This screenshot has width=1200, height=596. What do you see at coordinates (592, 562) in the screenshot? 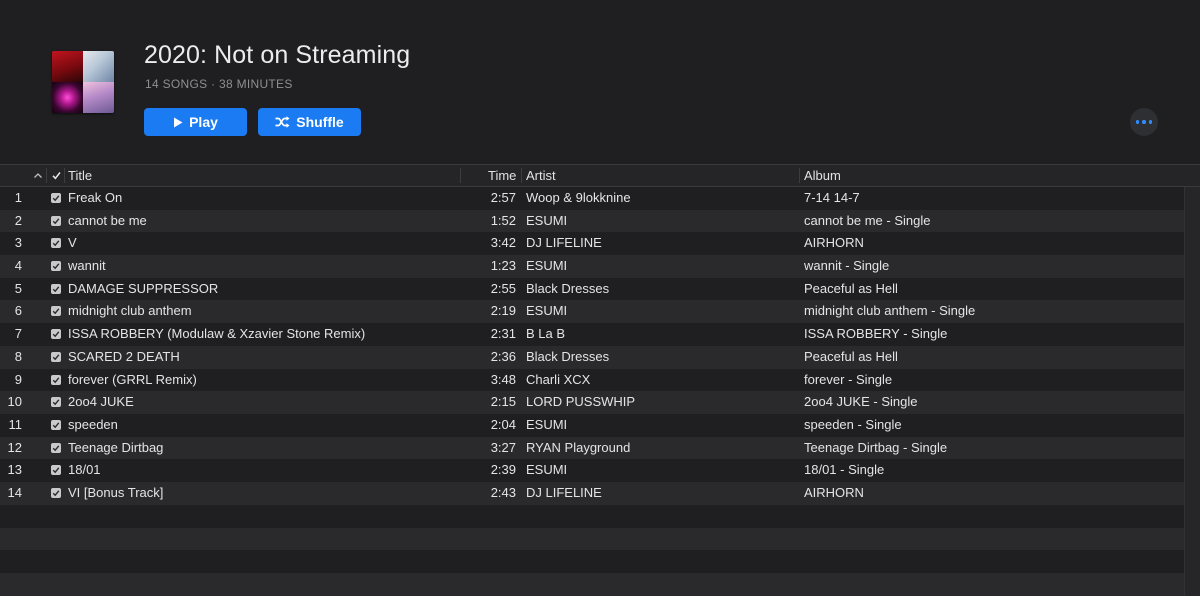
I see `empty-row` at bounding box center [592, 562].